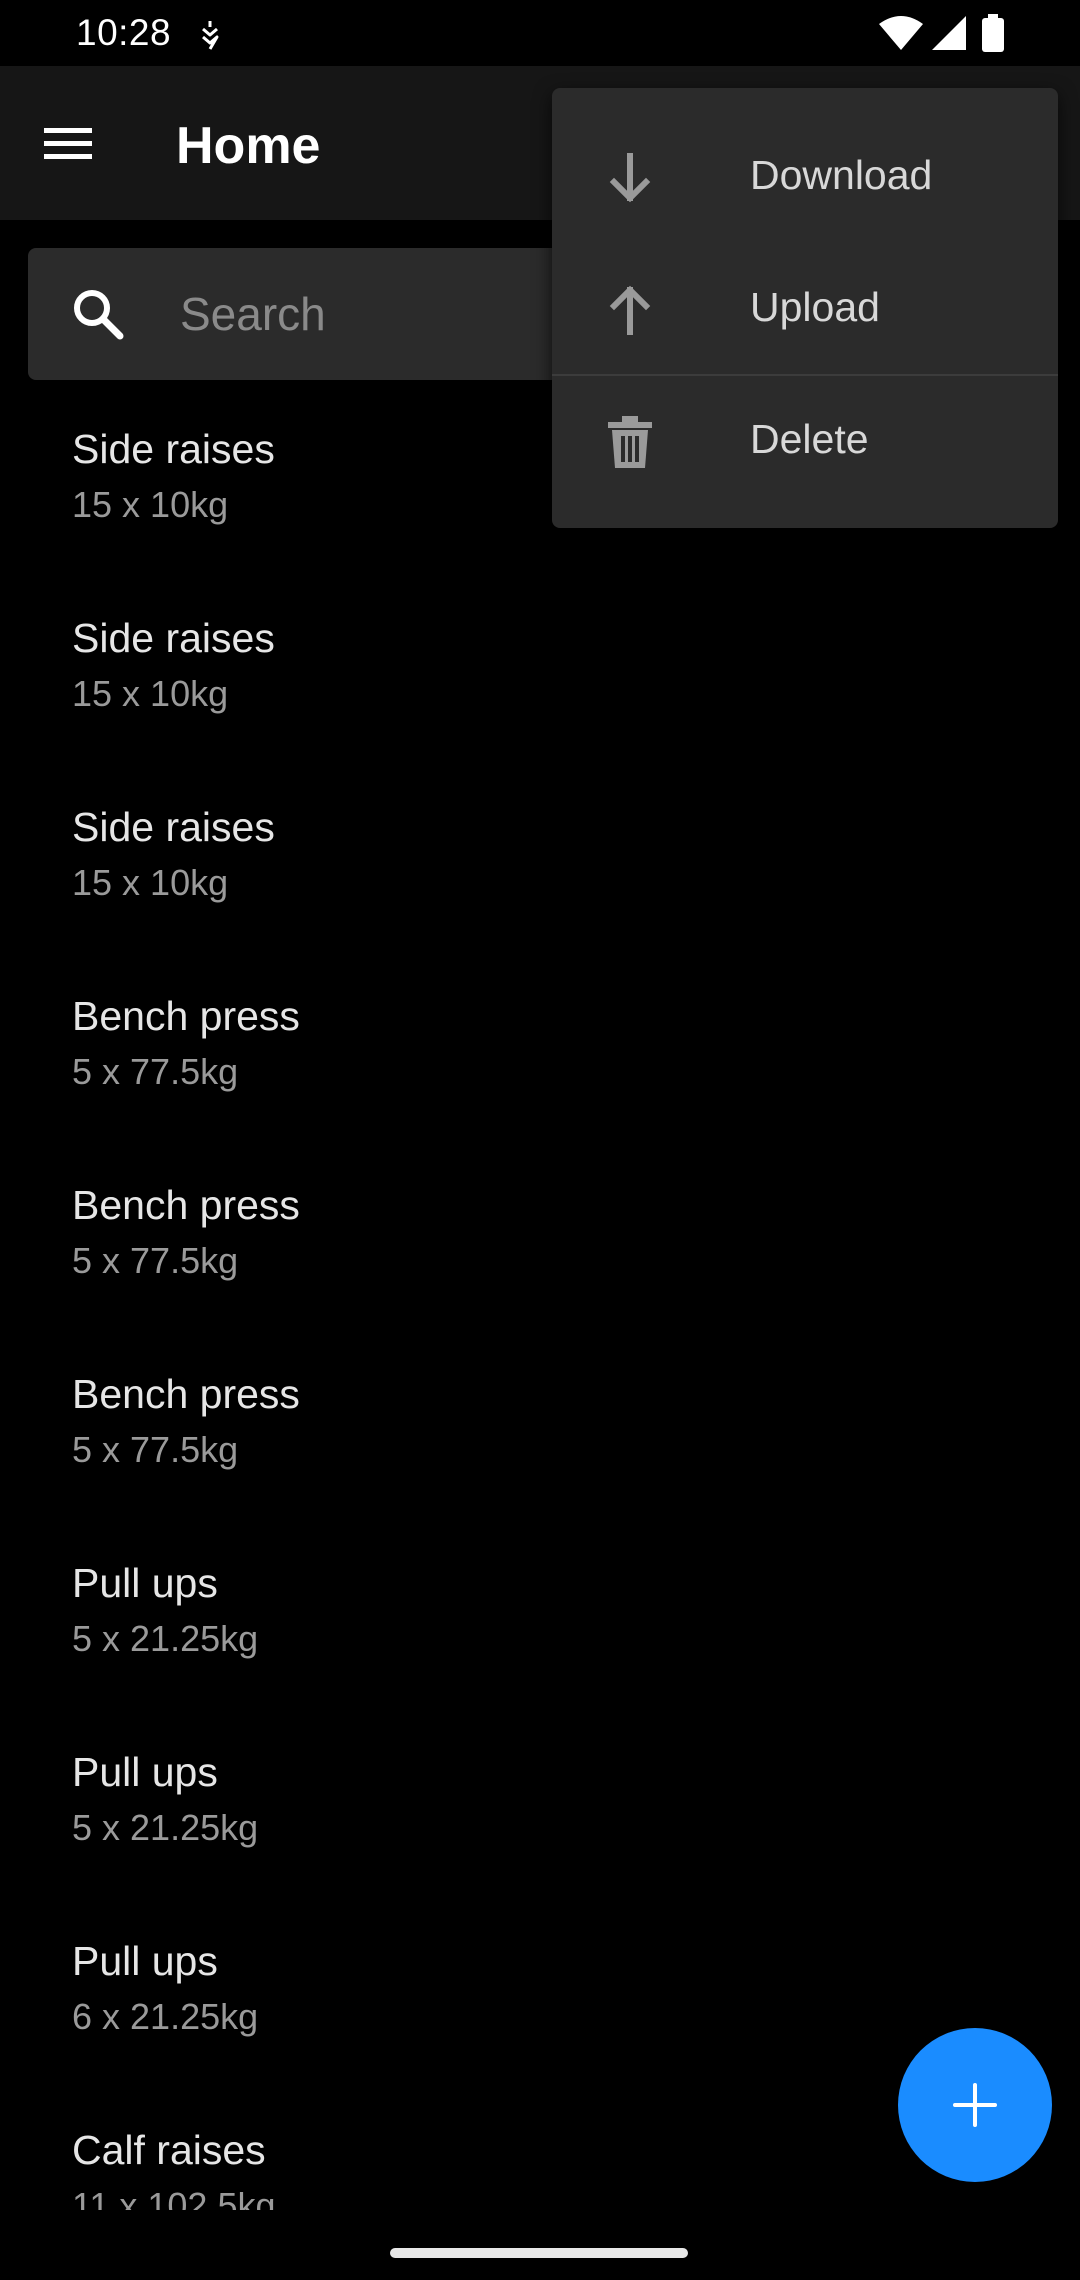  Describe the element at coordinates (809, 439) in the screenshot. I see `menu-item-label: Delete` at that location.